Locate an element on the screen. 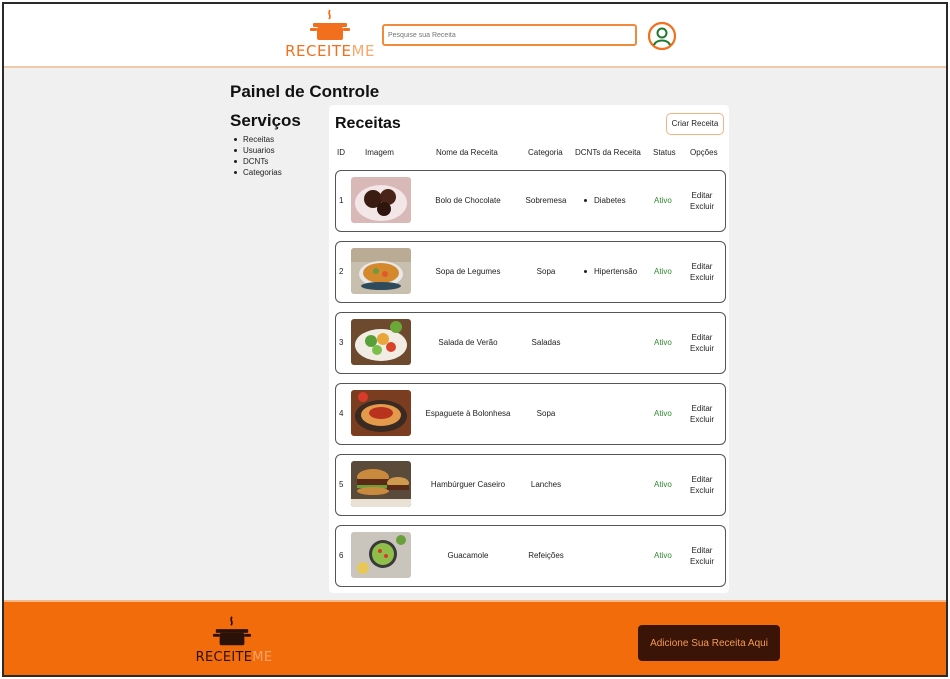 Image resolution: width=950 pixels, height=679 pixels. add-recipe-button: Adicione Sua Receita Aqui is located at coordinates (709, 643).